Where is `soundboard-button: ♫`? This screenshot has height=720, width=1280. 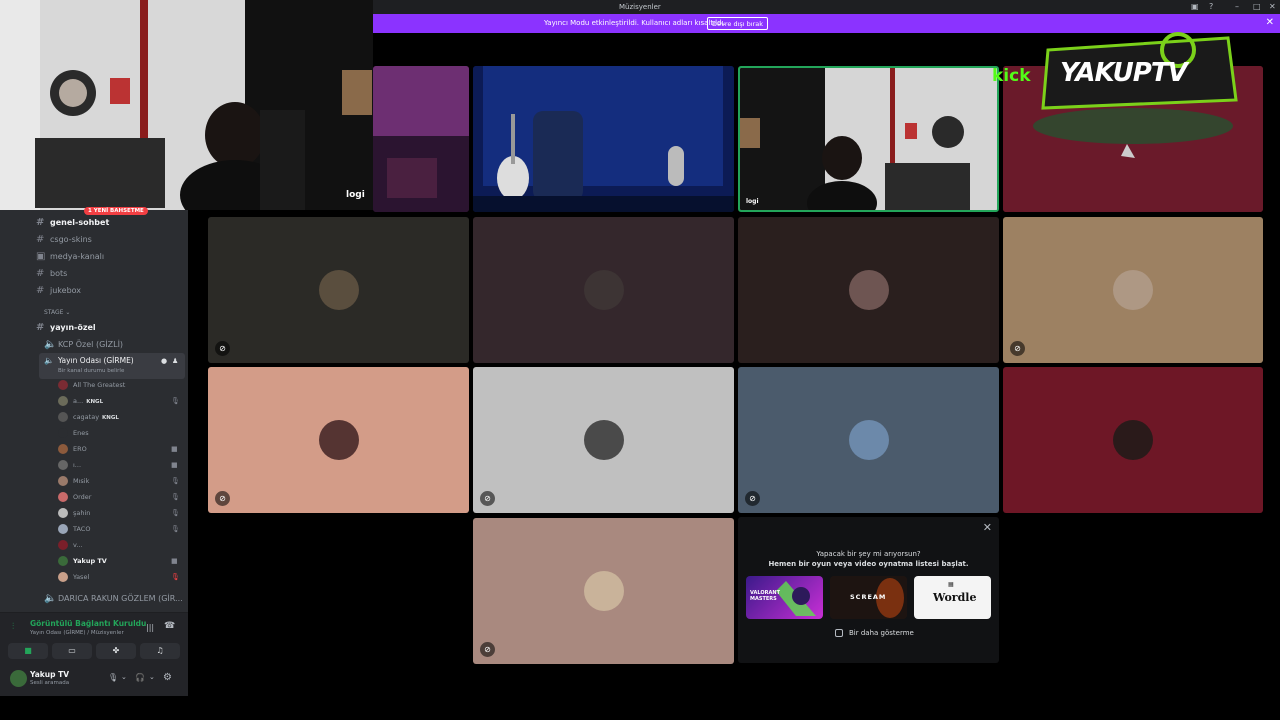
soundboard-button: ♫ is located at coordinates (160, 651).